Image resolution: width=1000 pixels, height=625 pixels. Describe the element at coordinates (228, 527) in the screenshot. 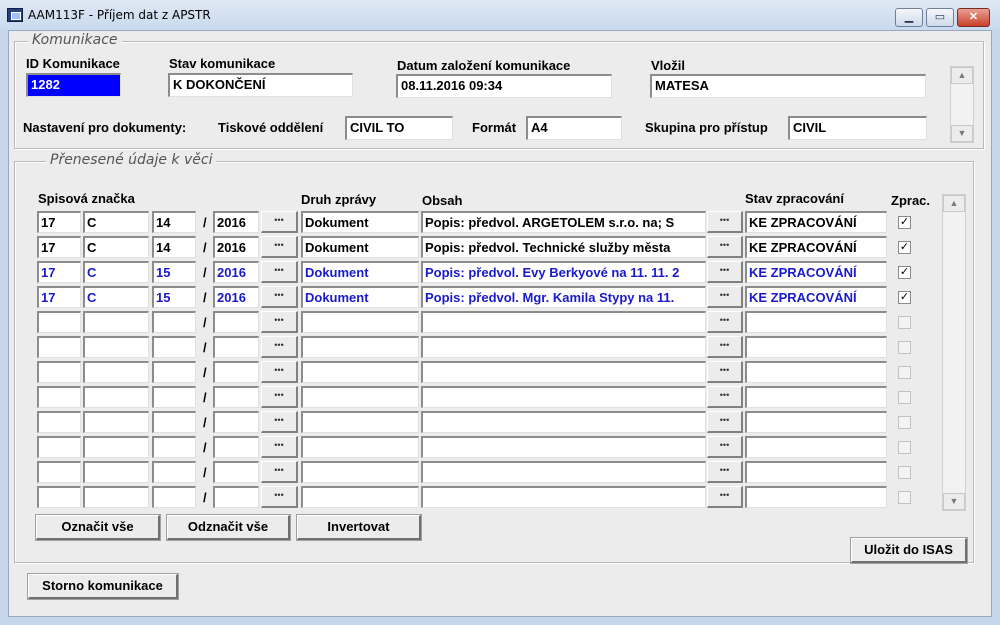

I see `odznacit-vse-button: Odznačit vše` at that location.